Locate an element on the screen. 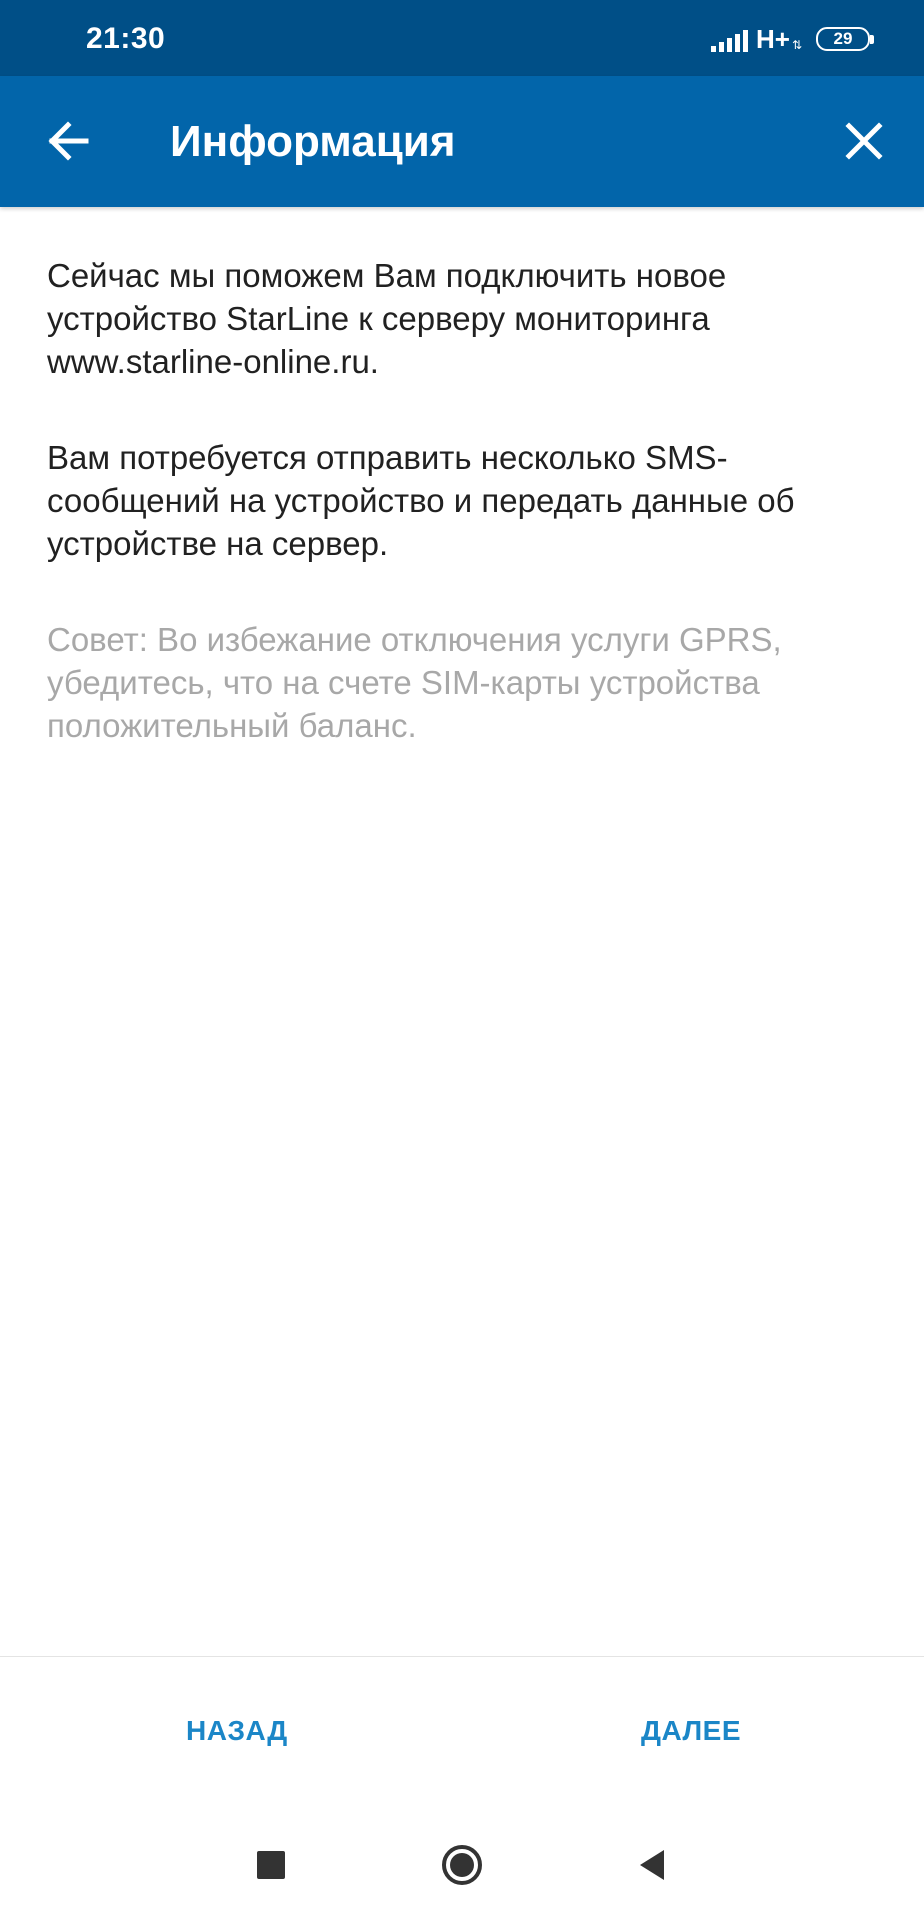 The height and width of the screenshot is (1920, 924). close-icon is located at coordinates (864, 141).